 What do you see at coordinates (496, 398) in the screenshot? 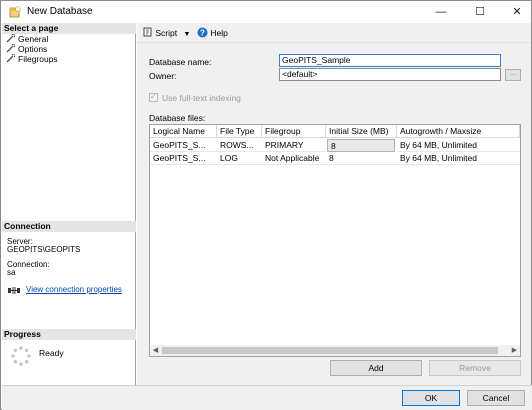
I see `cancel-button: Cancel` at bounding box center [496, 398].